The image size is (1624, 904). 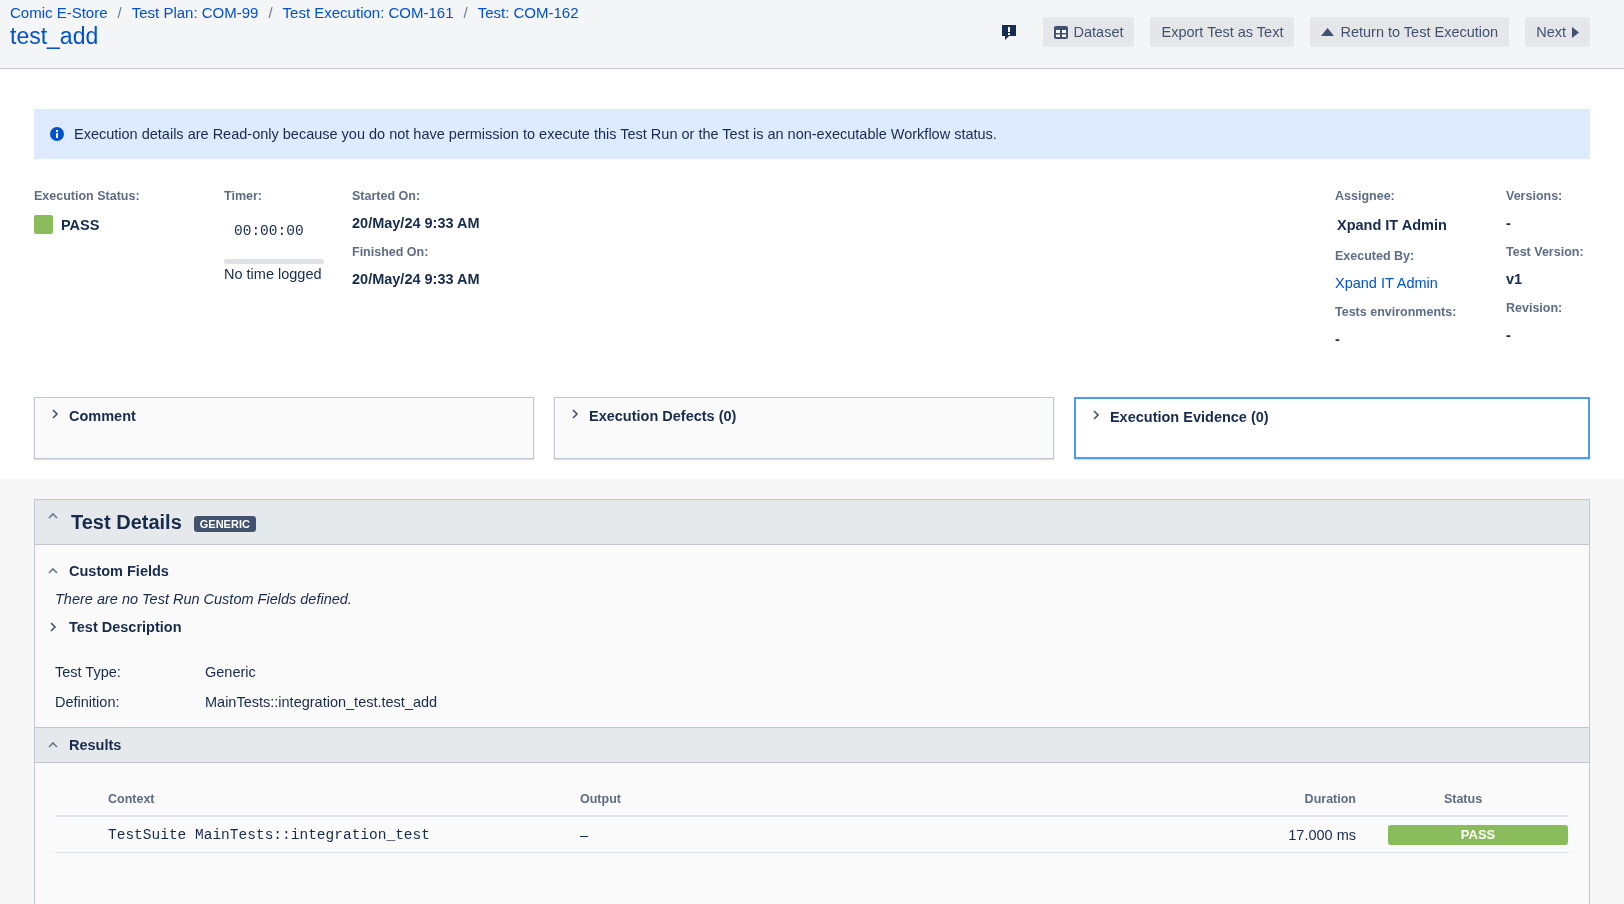 I want to click on timer-value: 00:00:00, so click(x=269, y=231).